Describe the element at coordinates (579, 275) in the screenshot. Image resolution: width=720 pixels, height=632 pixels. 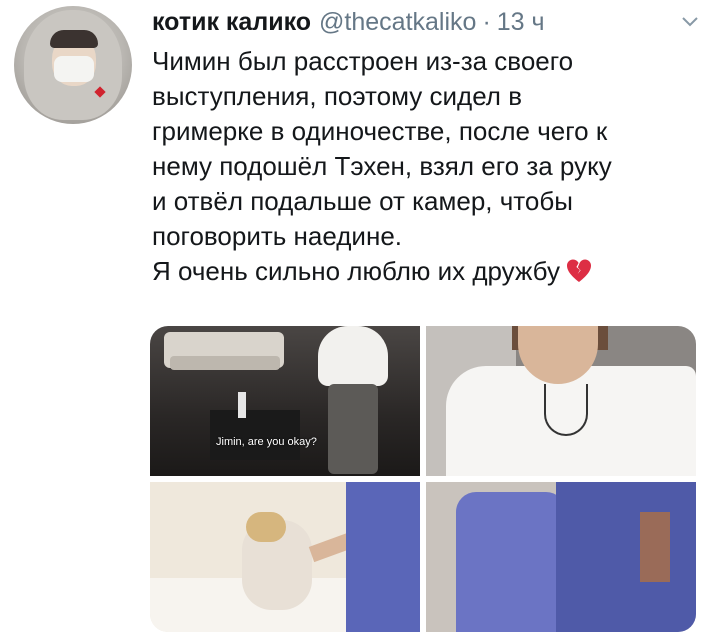
I see `broken-heart-icon` at that location.